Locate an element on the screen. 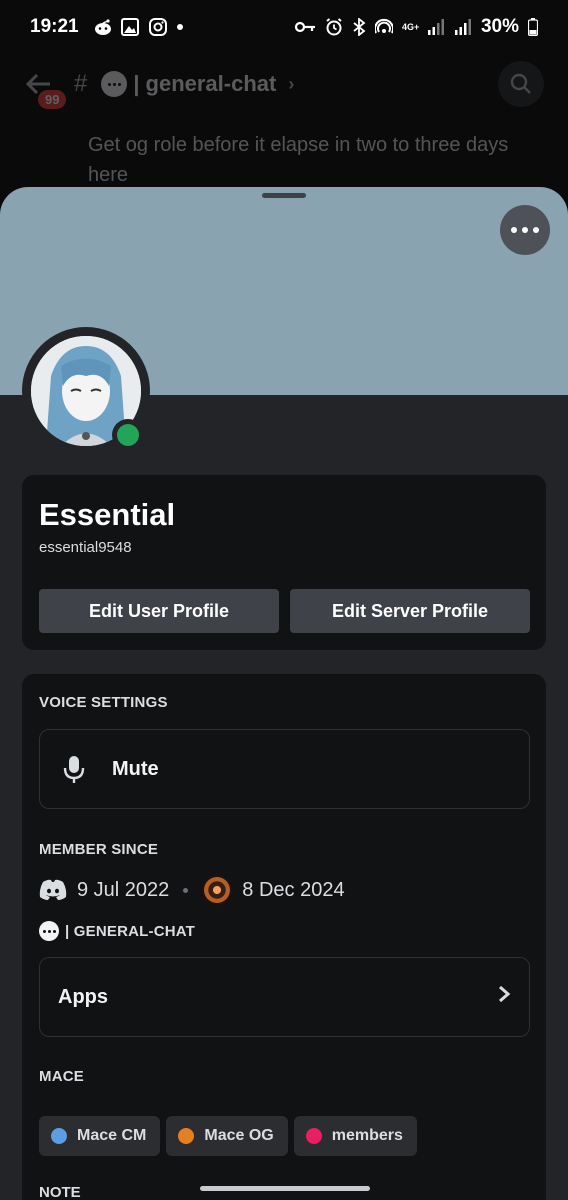 The width and height of the screenshot is (568, 1200). edit-user-profile-button: Edit User Profile is located at coordinates (159, 611).